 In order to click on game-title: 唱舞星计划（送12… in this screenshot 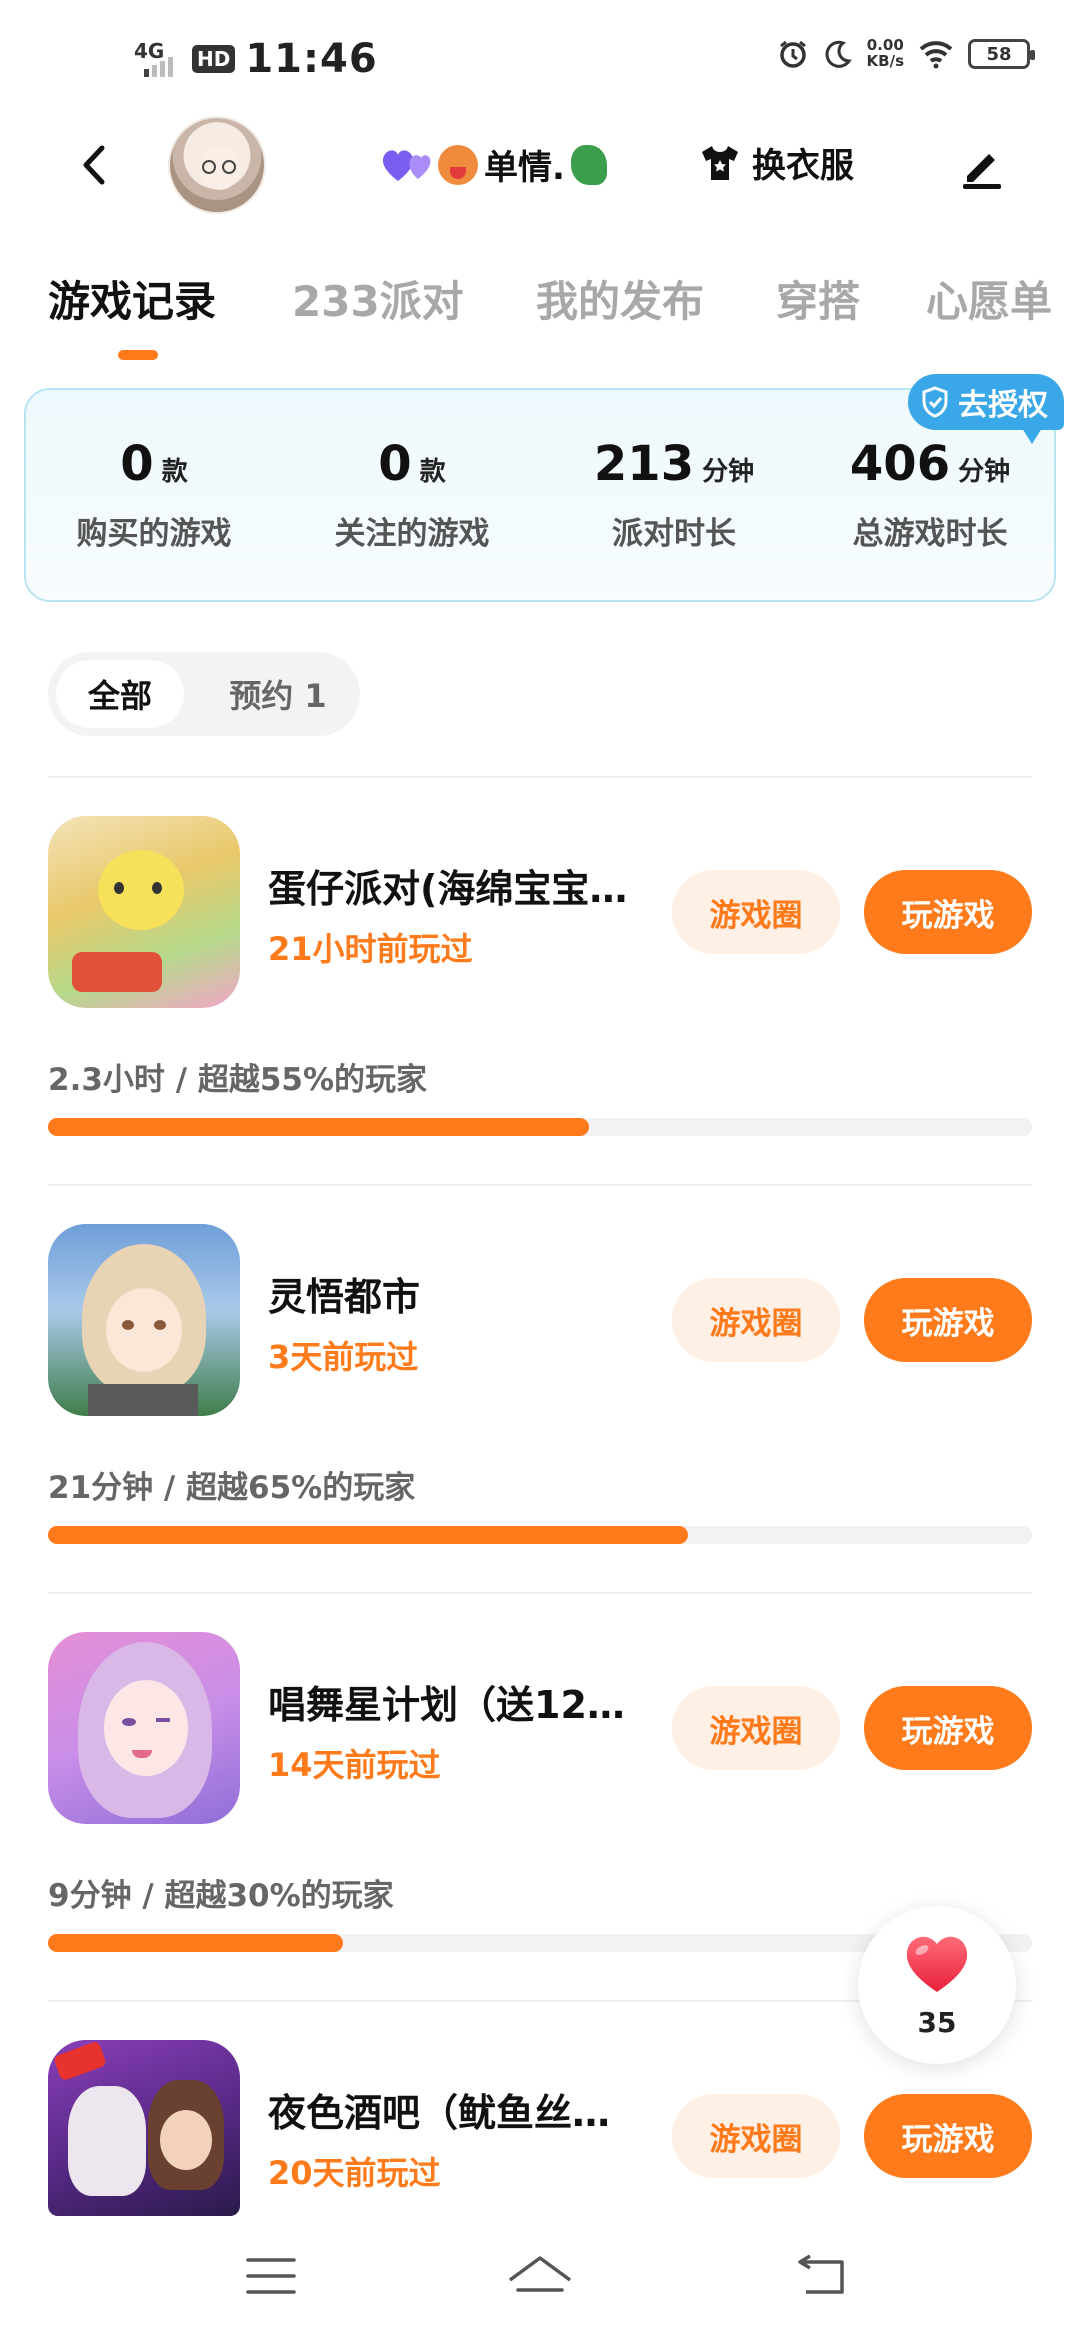, I will do `click(446, 1705)`.